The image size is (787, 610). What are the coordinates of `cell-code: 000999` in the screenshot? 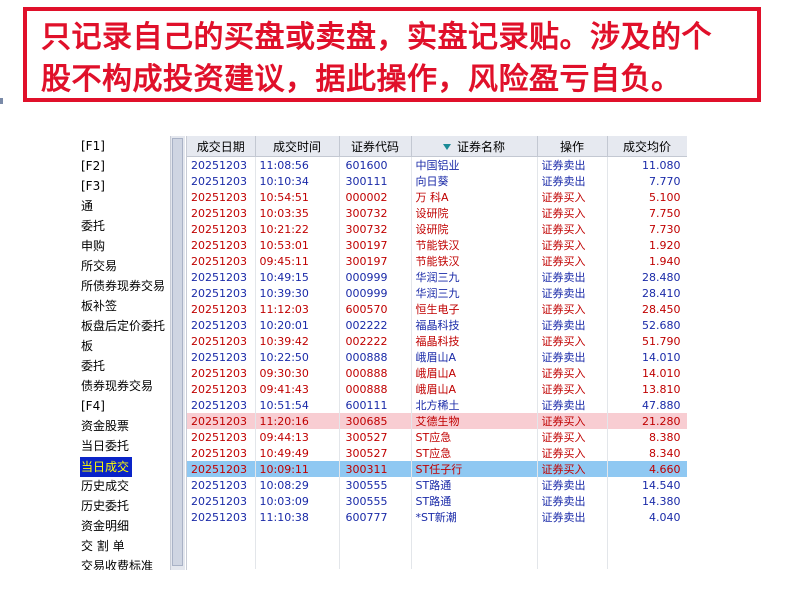 It's located at (375, 277).